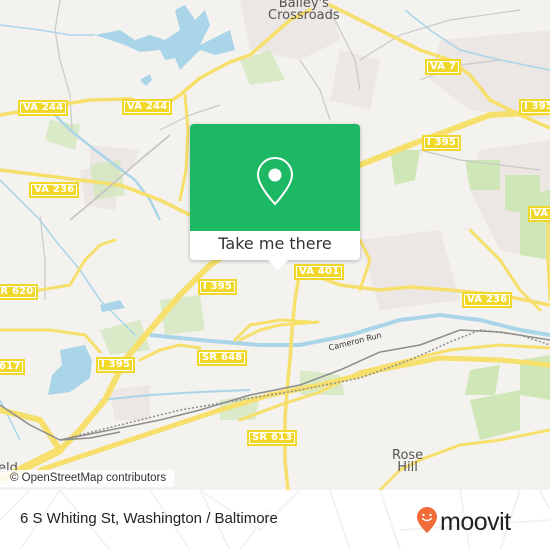 The width and height of the screenshot is (550, 550). I want to click on location-popup: Take me there, so click(275, 197).